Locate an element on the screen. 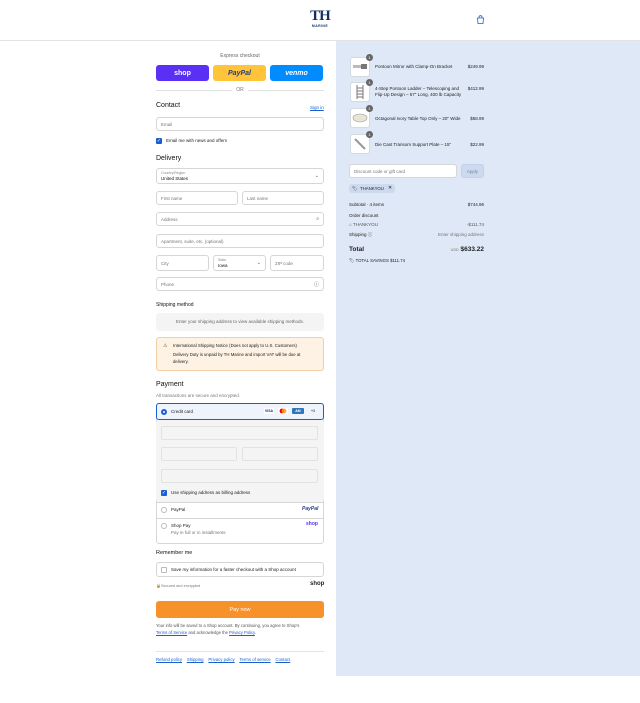 This screenshot has width=640, height=703. footer-divider is located at coordinates (240, 651).